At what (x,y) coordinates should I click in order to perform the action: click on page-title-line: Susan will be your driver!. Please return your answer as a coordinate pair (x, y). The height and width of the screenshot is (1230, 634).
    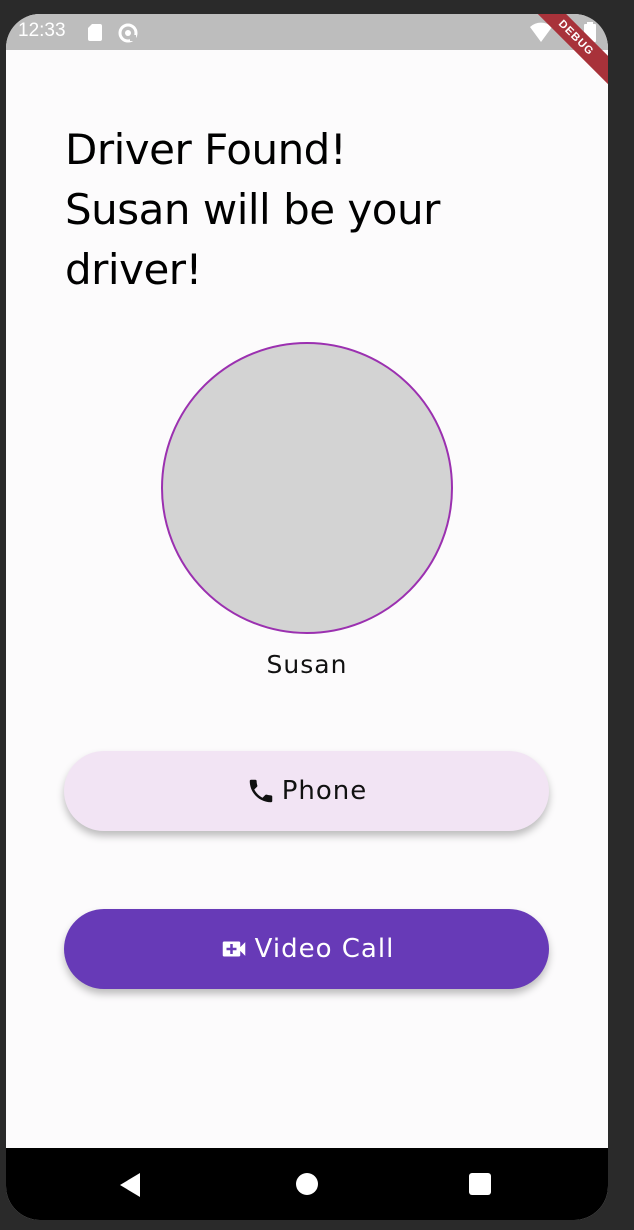
    Looking at the image, I should click on (252, 239).